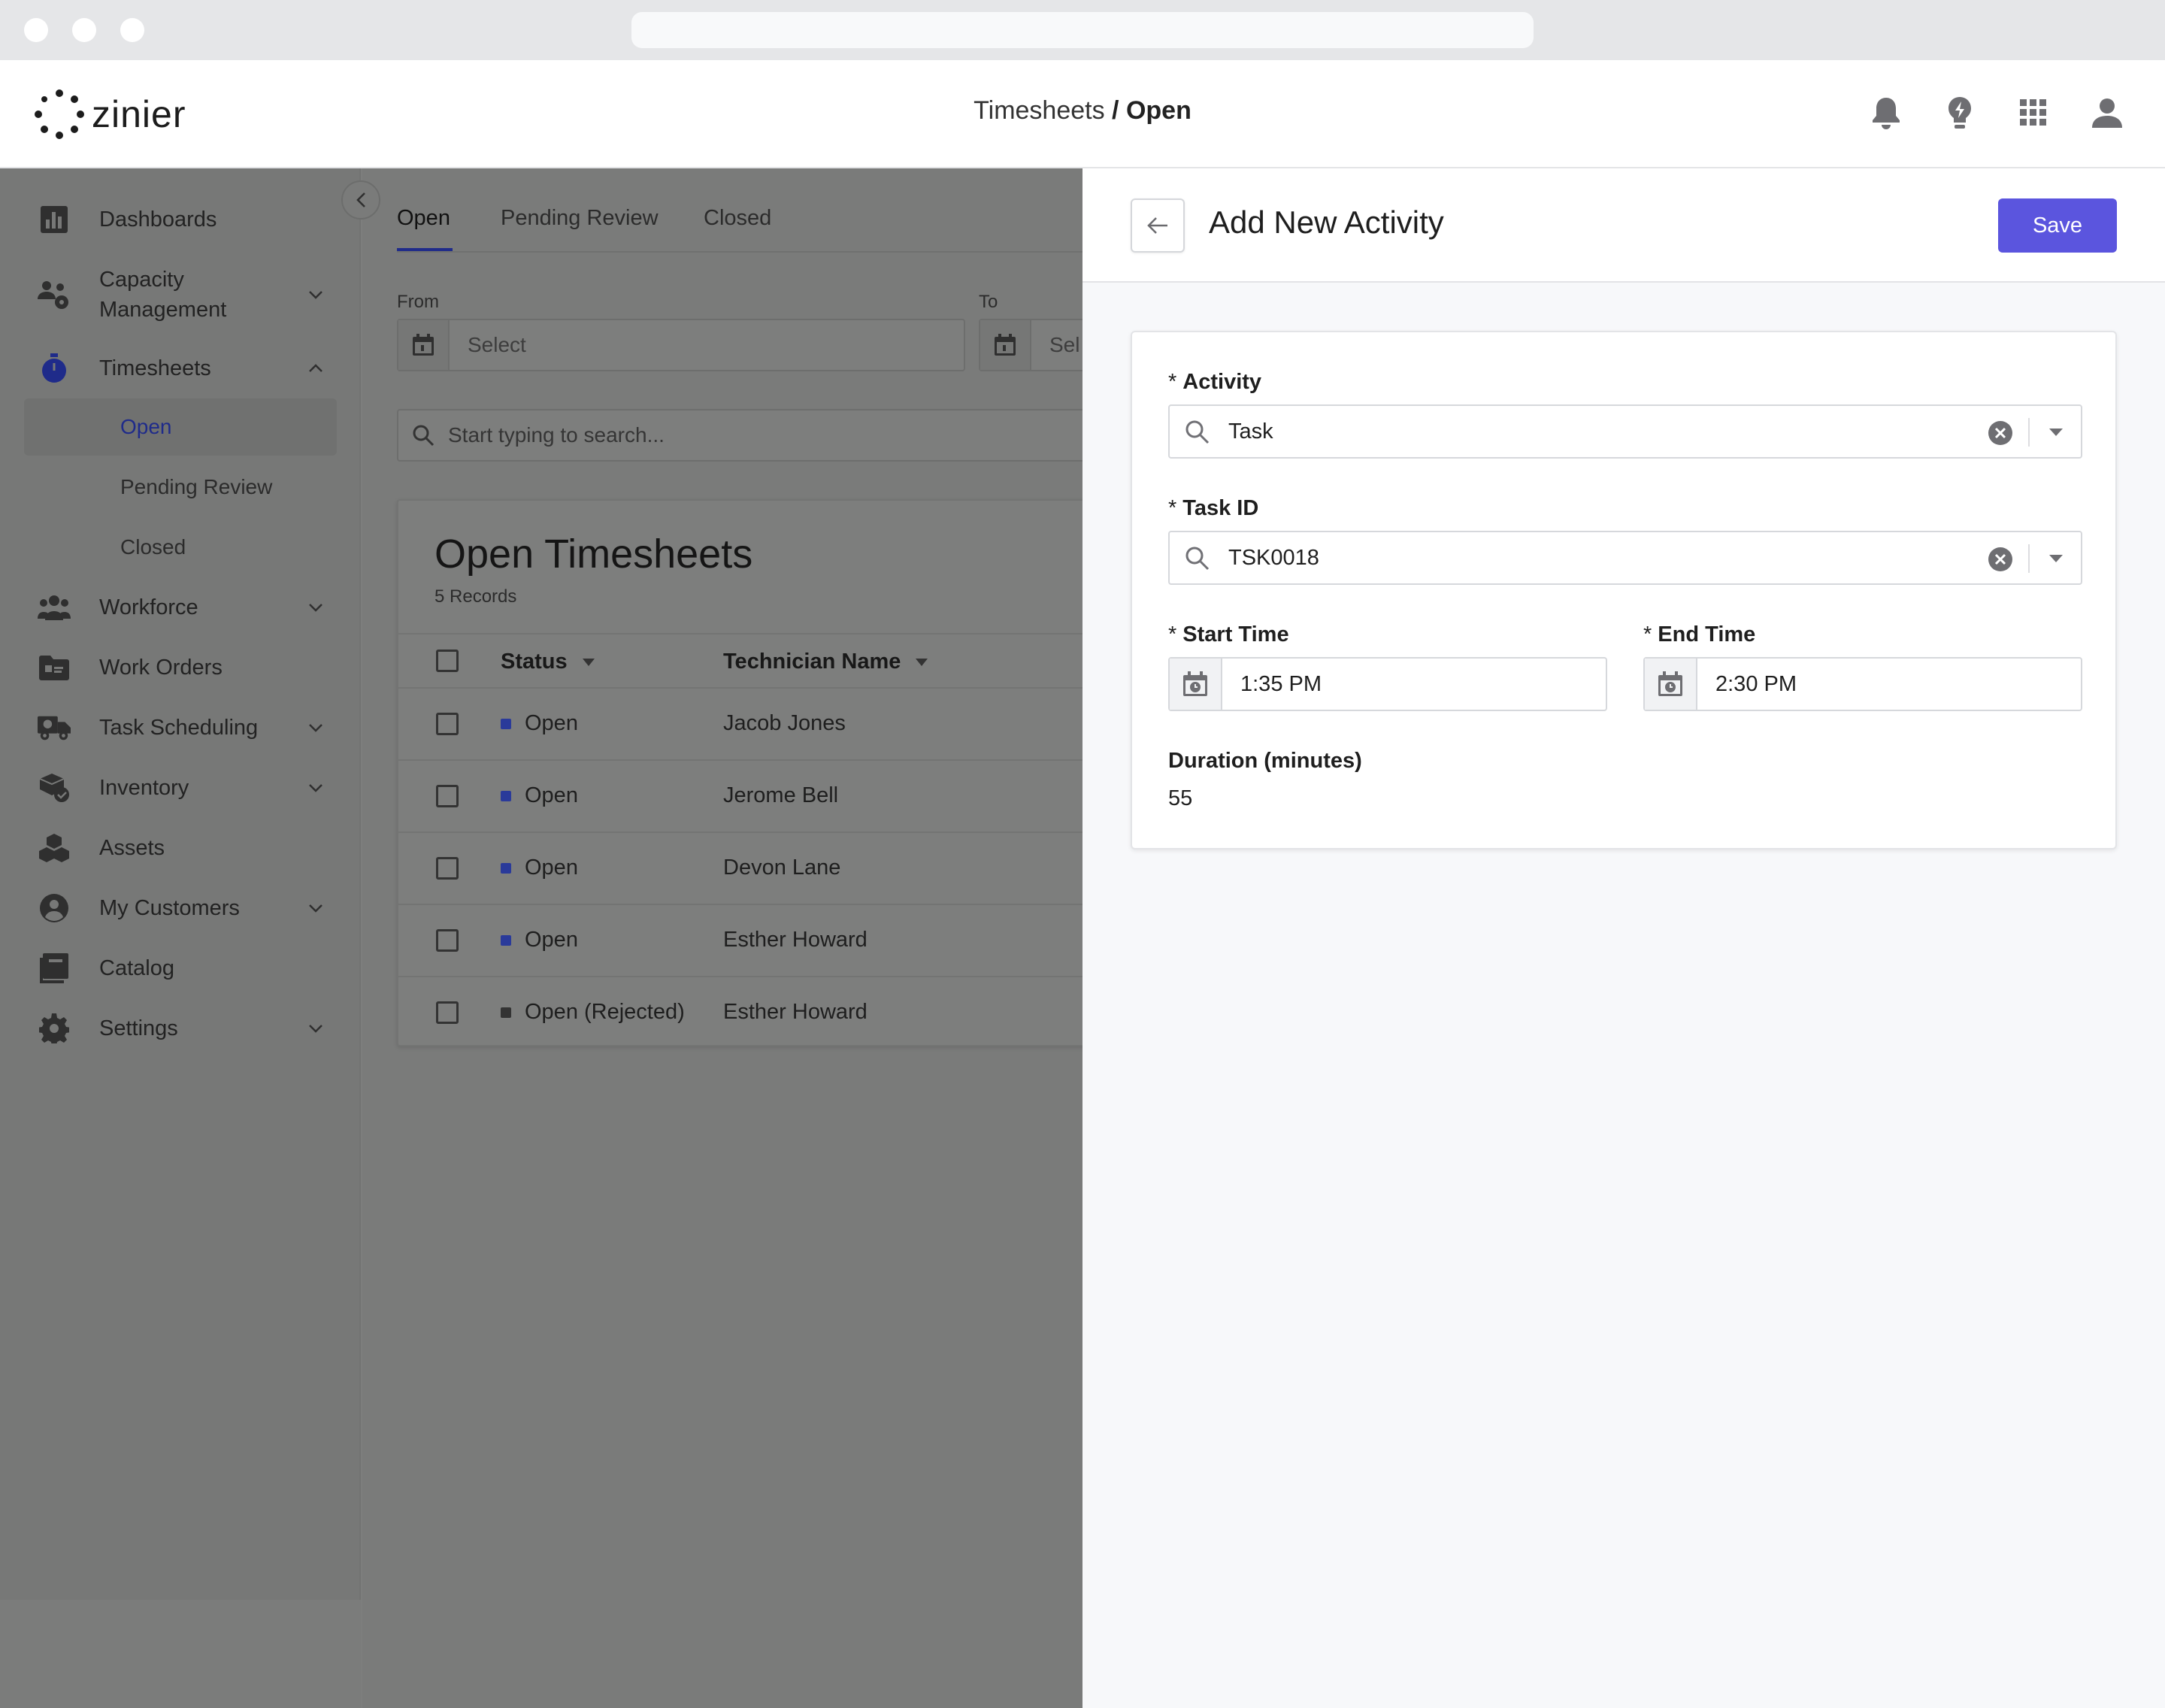 The width and height of the screenshot is (2165, 1708). I want to click on tab-pending-review: Pending Review, so click(580, 218).